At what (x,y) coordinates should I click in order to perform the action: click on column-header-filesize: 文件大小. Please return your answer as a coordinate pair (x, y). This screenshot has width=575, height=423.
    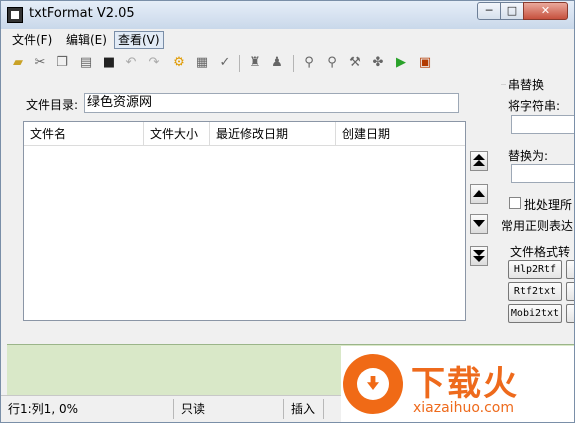
    Looking at the image, I should click on (177, 134).